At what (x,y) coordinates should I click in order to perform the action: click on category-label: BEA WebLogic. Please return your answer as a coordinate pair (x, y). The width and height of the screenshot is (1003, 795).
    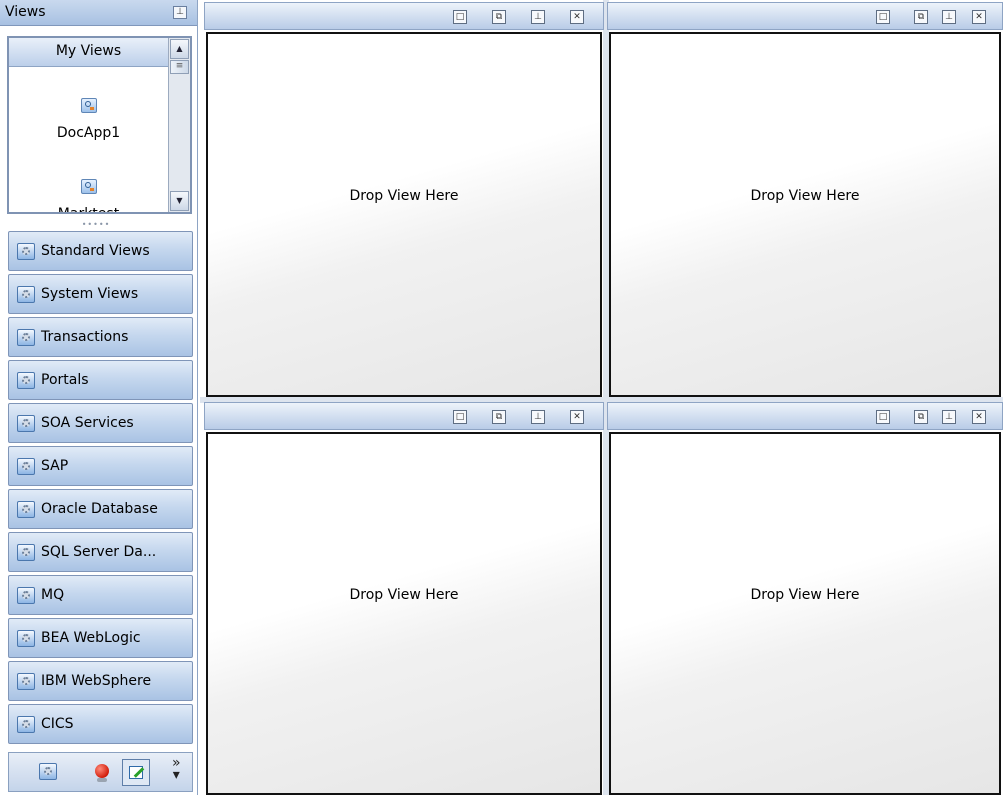
    Looking at the image, I should click on (91, 638).